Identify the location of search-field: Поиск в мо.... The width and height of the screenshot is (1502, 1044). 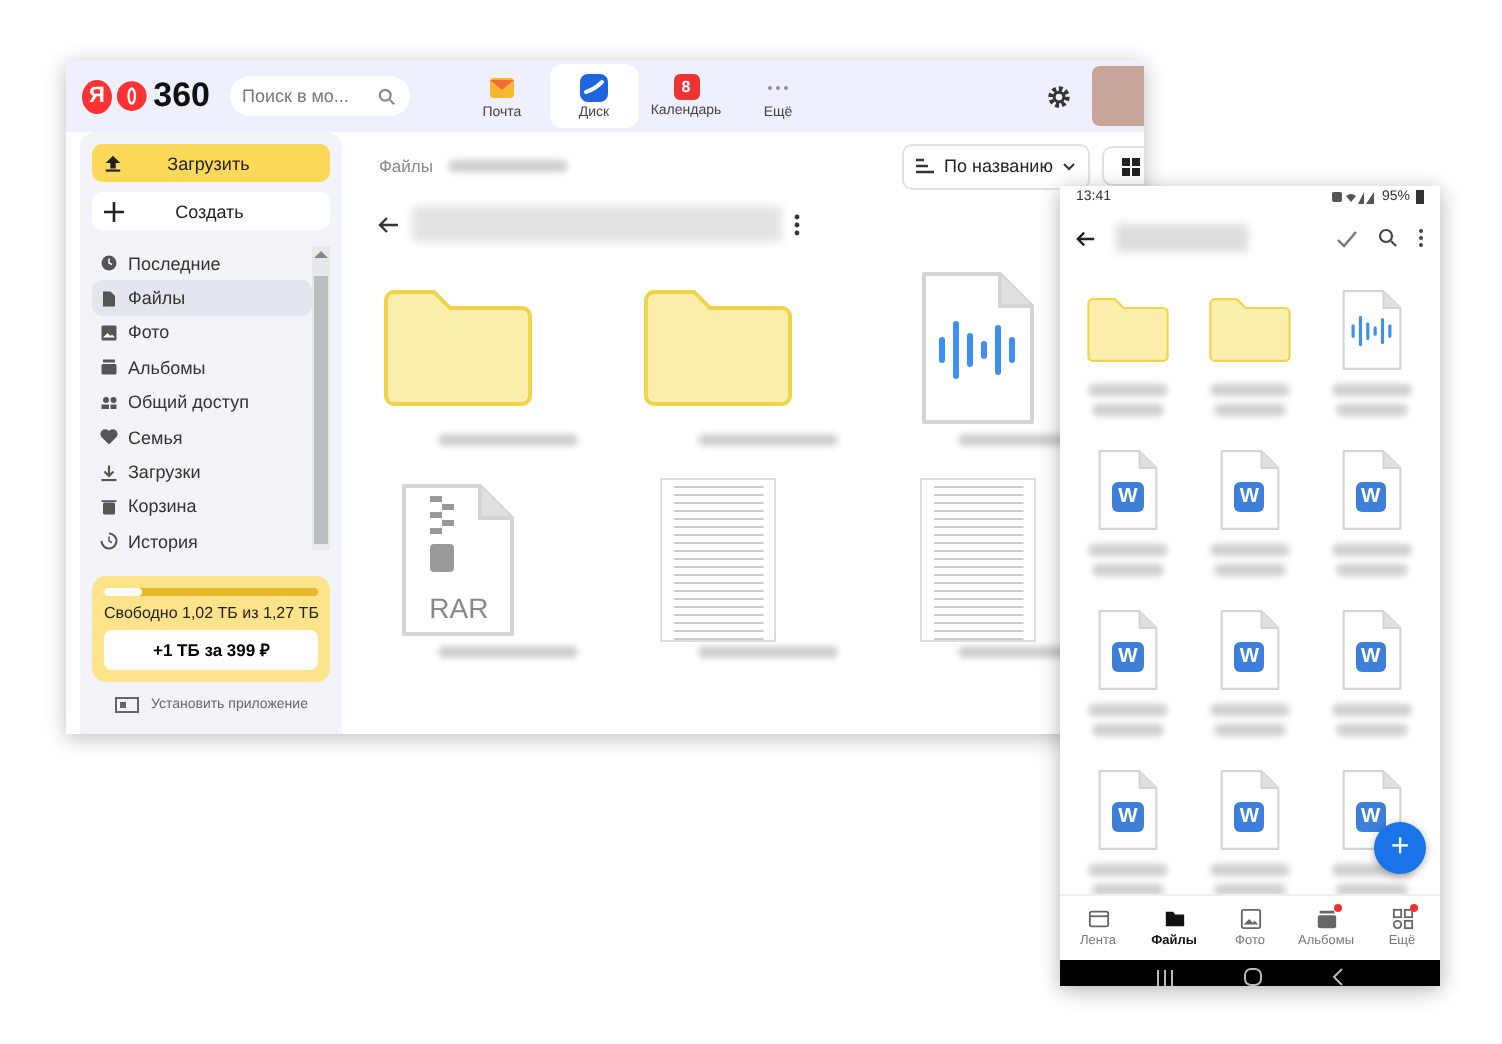
(320, 96).